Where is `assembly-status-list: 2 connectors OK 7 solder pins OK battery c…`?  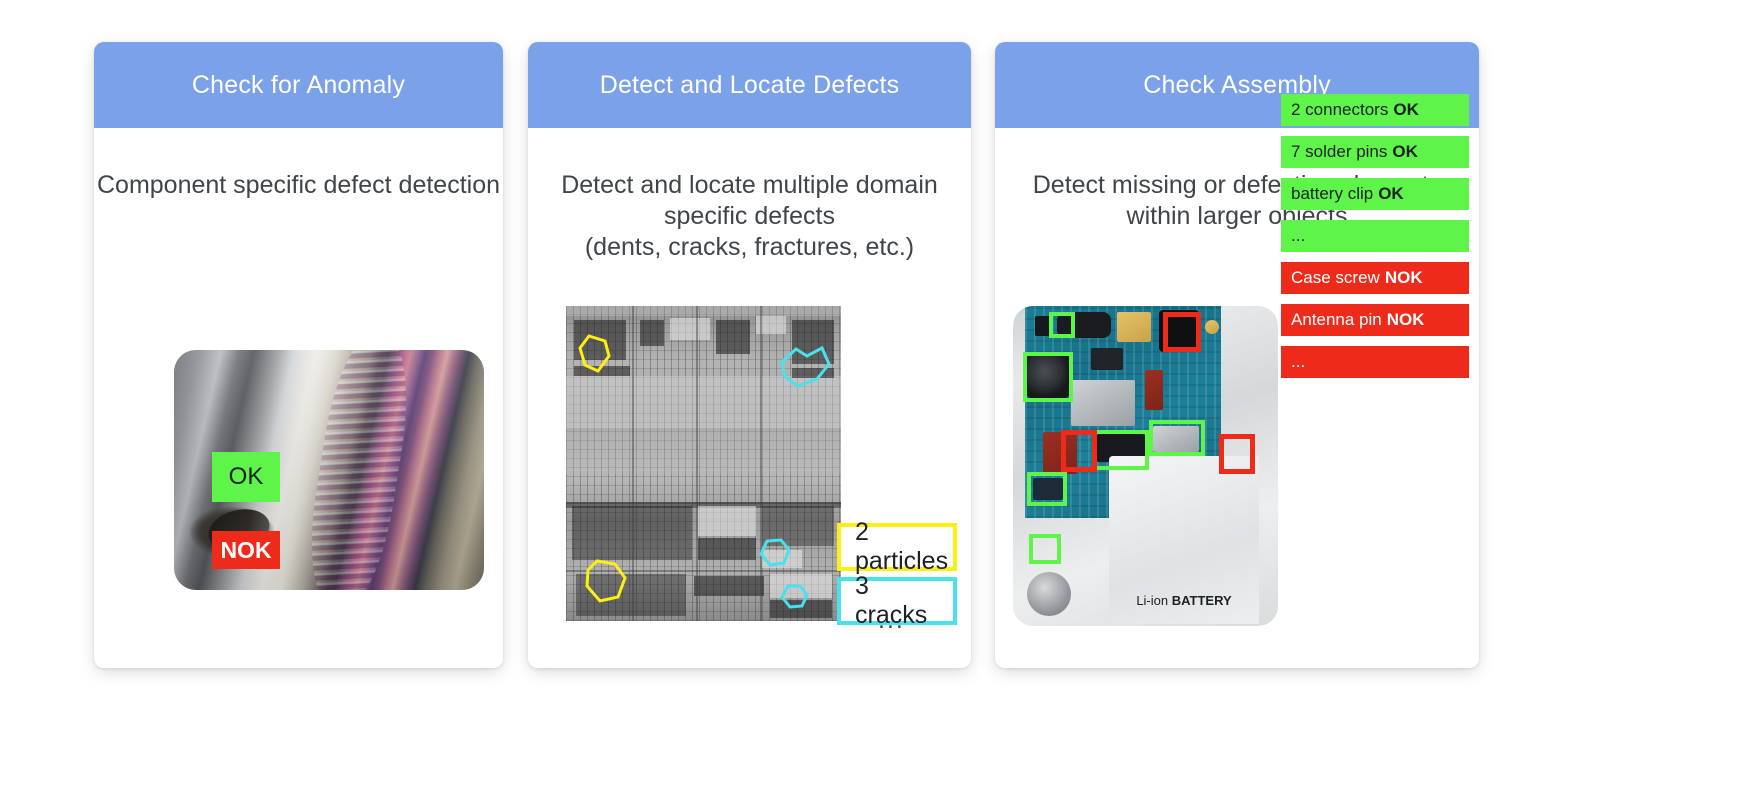
assembly-status-list: 2 connectors OK 7 solder pins OK battery c… is located at coordinates (1375, 241).